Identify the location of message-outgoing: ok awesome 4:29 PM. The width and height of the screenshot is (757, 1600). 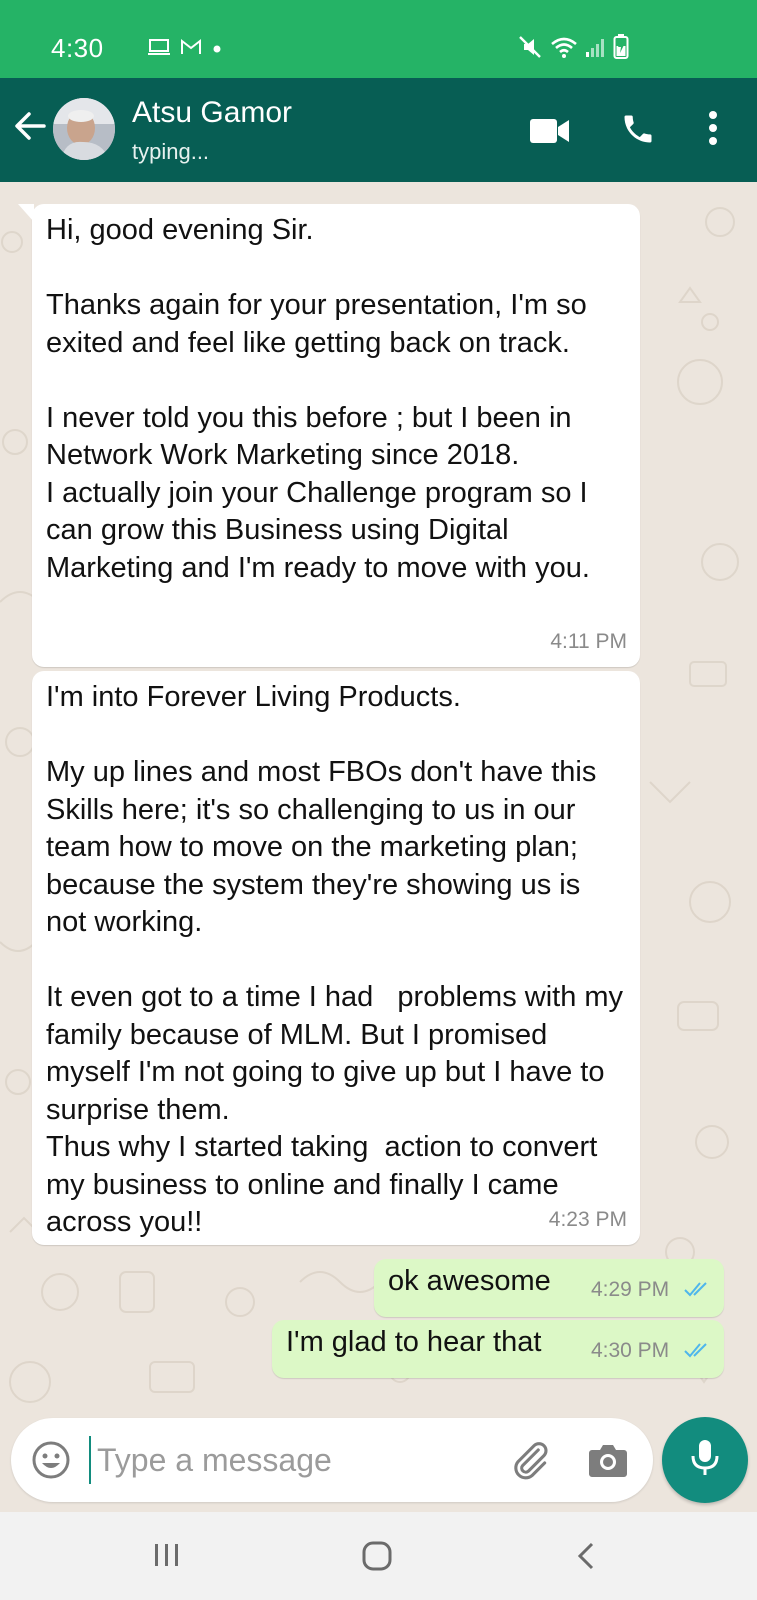
(549, 1288).